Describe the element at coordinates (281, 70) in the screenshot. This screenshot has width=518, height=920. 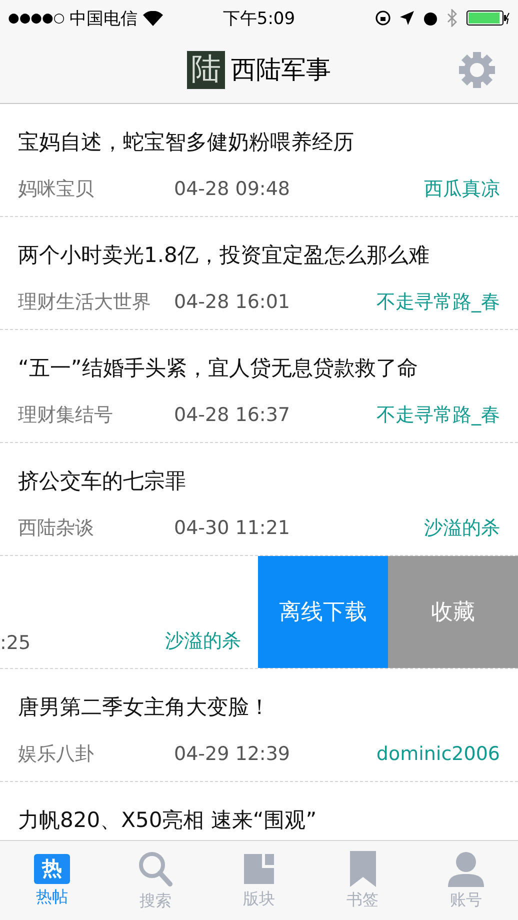
I see `app-title: 西陆军事` at that location.